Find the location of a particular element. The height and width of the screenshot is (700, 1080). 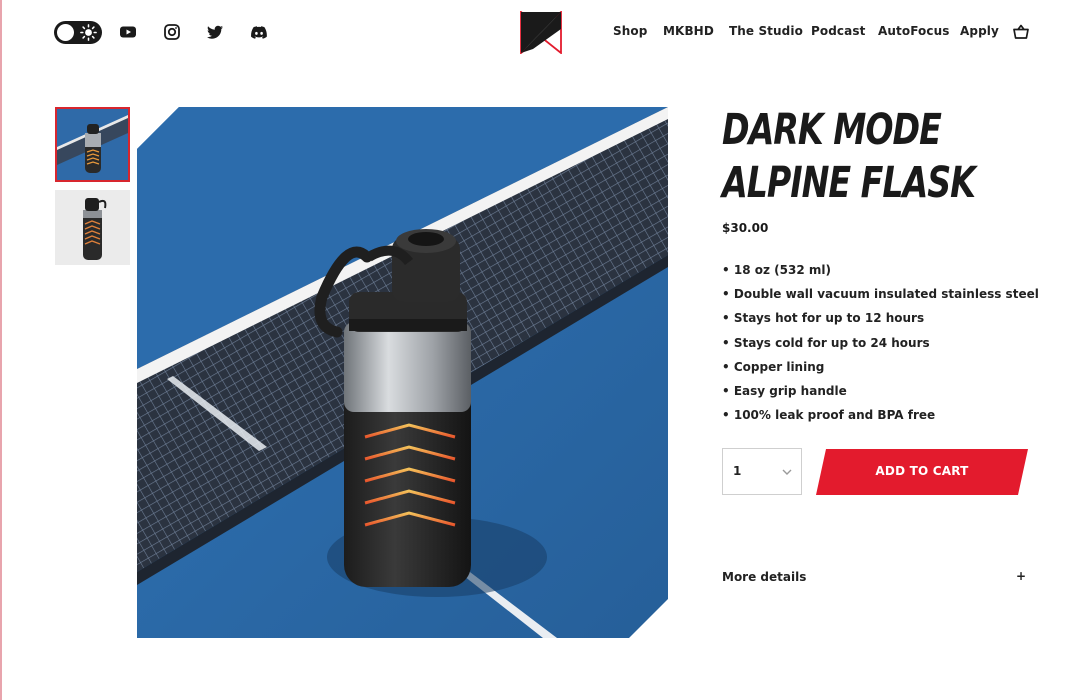

feature-item: Stays cold for up to 24 hours is located at coordinates (880, 347).